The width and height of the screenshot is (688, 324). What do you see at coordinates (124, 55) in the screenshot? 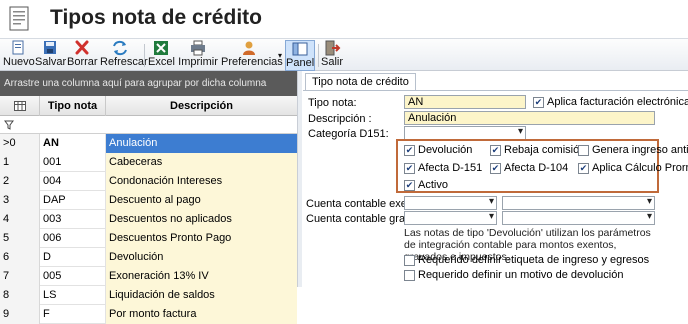
I see `refresh-button: Refrescar` at bounding box center [124, 55].